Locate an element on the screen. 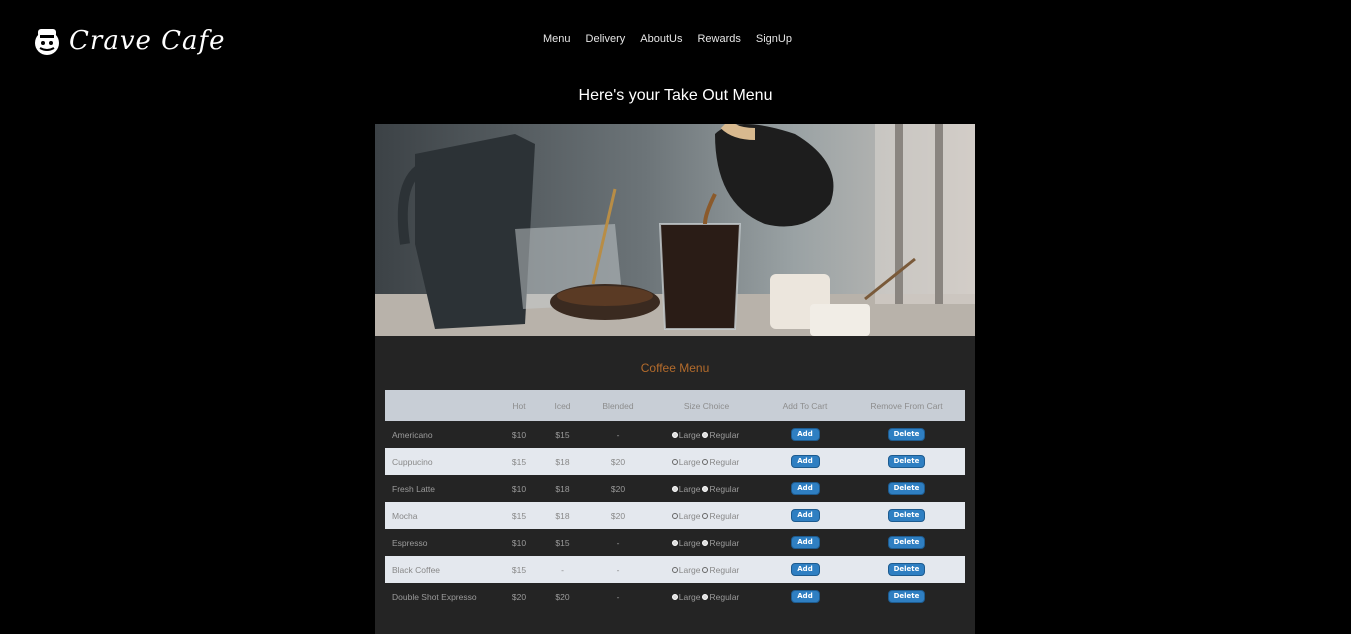 The height and width of the screenshot is (634, 1351). coffee-pouring-photo is located at coordinates (675, 230).